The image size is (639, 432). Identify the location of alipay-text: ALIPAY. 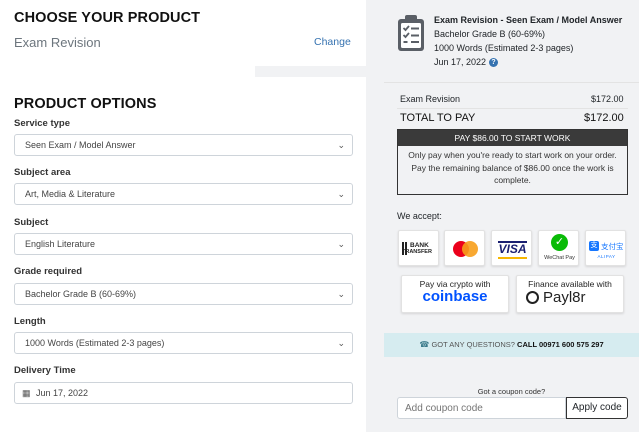
(606, 256).